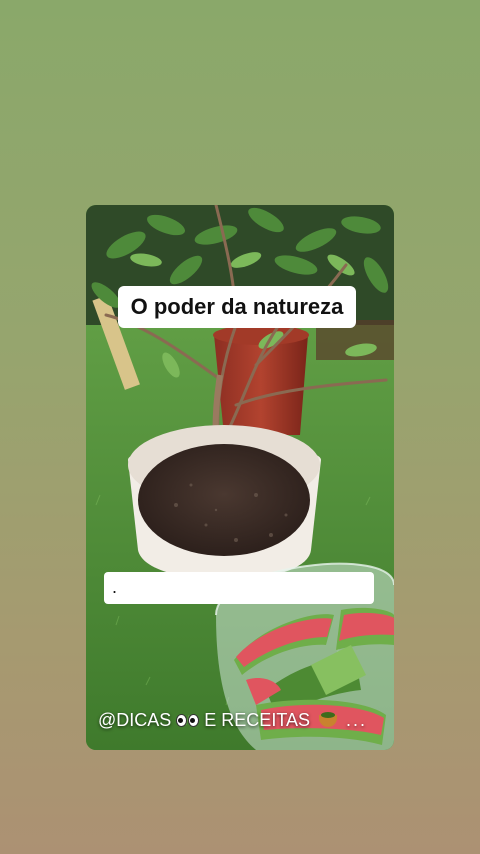  Describe the element at coordinates (257, 720) in the screenshot. I see `watermark-suffix: E RECEITAS` at that location.